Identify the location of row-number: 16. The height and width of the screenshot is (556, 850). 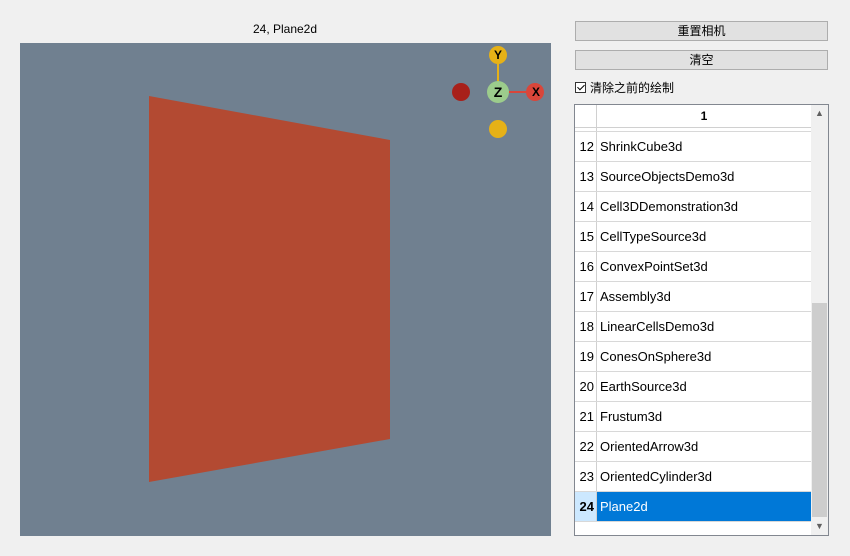
(586, 266).